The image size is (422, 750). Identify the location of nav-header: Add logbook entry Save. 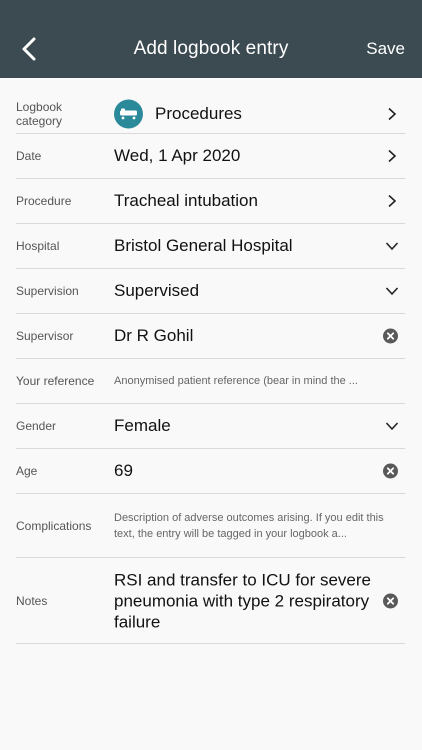
(211, 39).